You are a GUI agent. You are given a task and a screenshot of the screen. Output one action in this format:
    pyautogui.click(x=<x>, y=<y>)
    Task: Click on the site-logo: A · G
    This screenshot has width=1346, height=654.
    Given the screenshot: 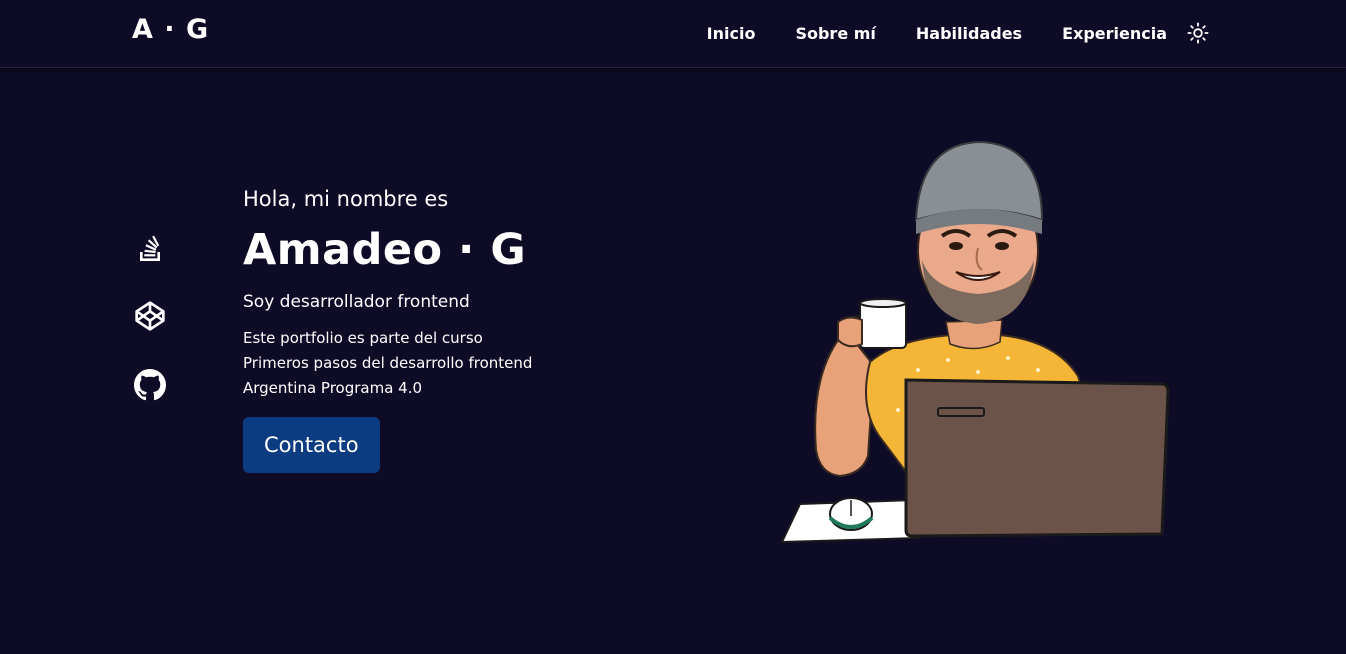 What is the action you would take?
    pyautogui.click(x=170, y=29)
    